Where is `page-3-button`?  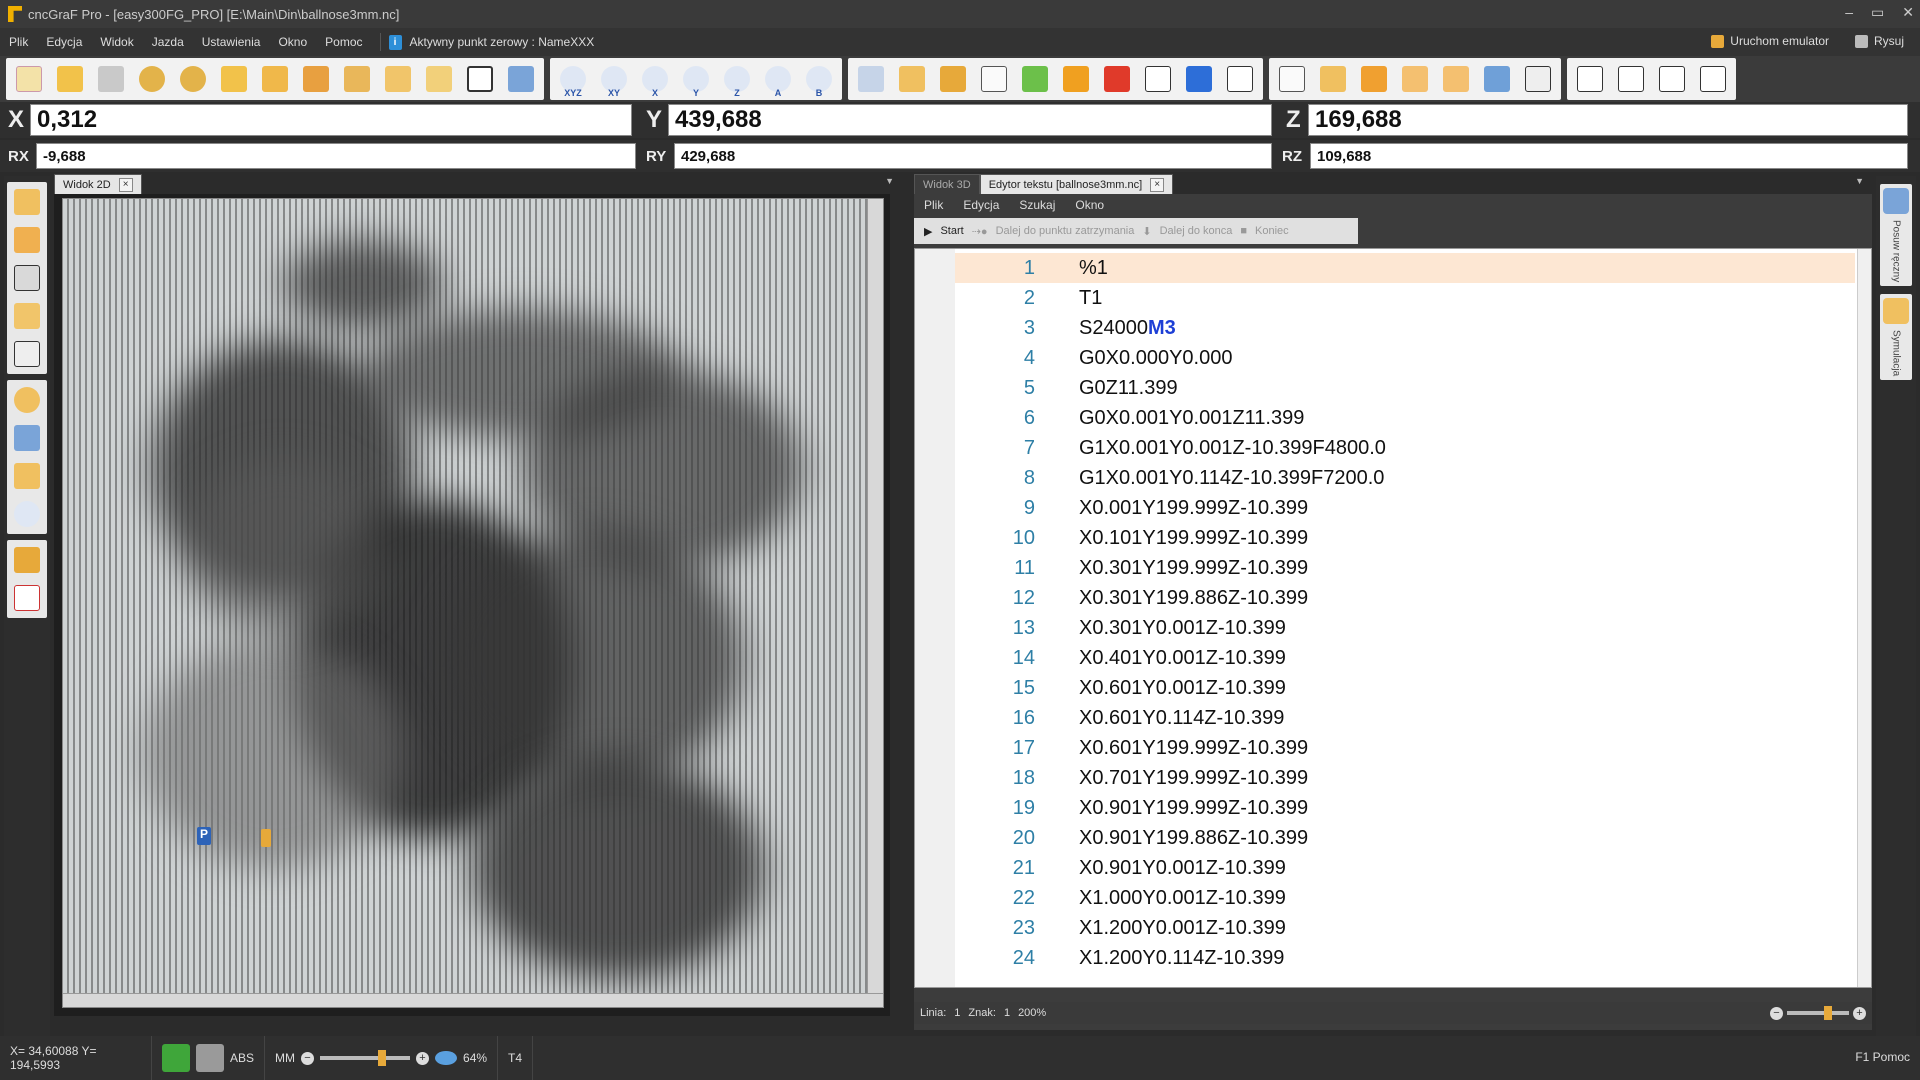
page-3-button is located at coordinates (1672, 79).